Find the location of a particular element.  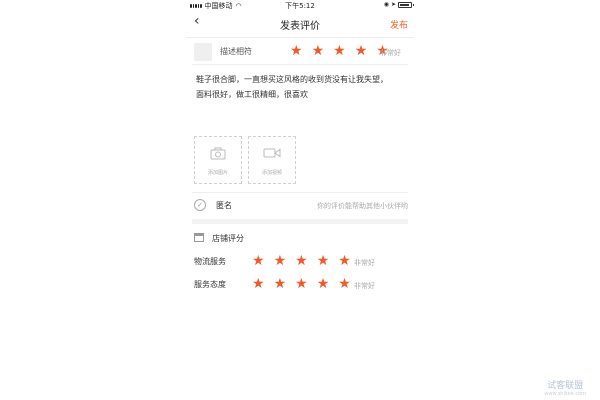

service-rating-label: 服务态度 is located at coordinates (210, 284).